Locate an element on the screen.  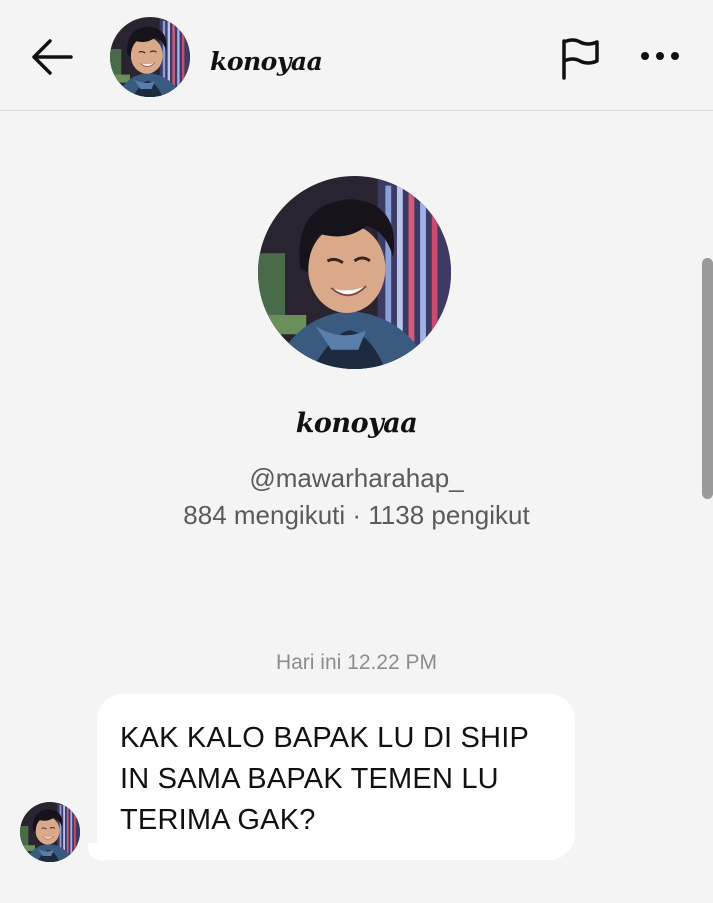
header-username: konoyaa is located at coordinates (266, 62).